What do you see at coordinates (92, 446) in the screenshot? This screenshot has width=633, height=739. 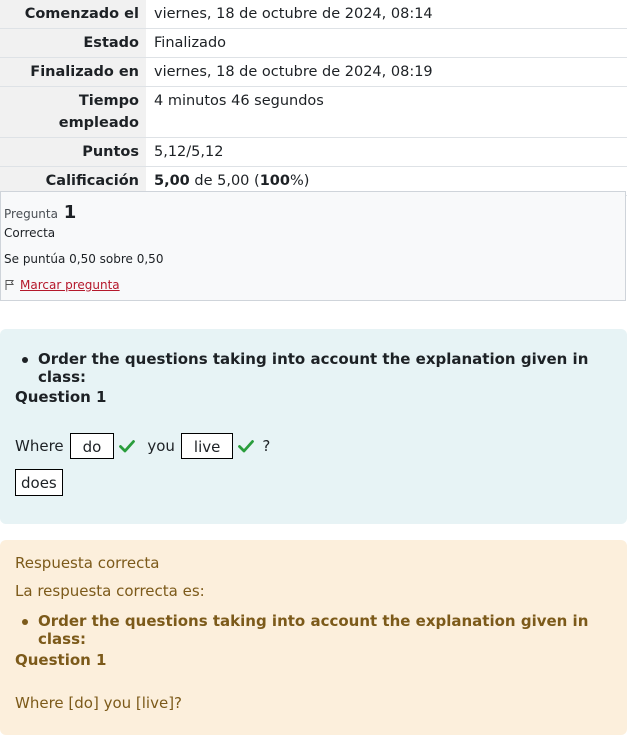 I see `drop-zone-1: do` at bounding box center [92, 446].